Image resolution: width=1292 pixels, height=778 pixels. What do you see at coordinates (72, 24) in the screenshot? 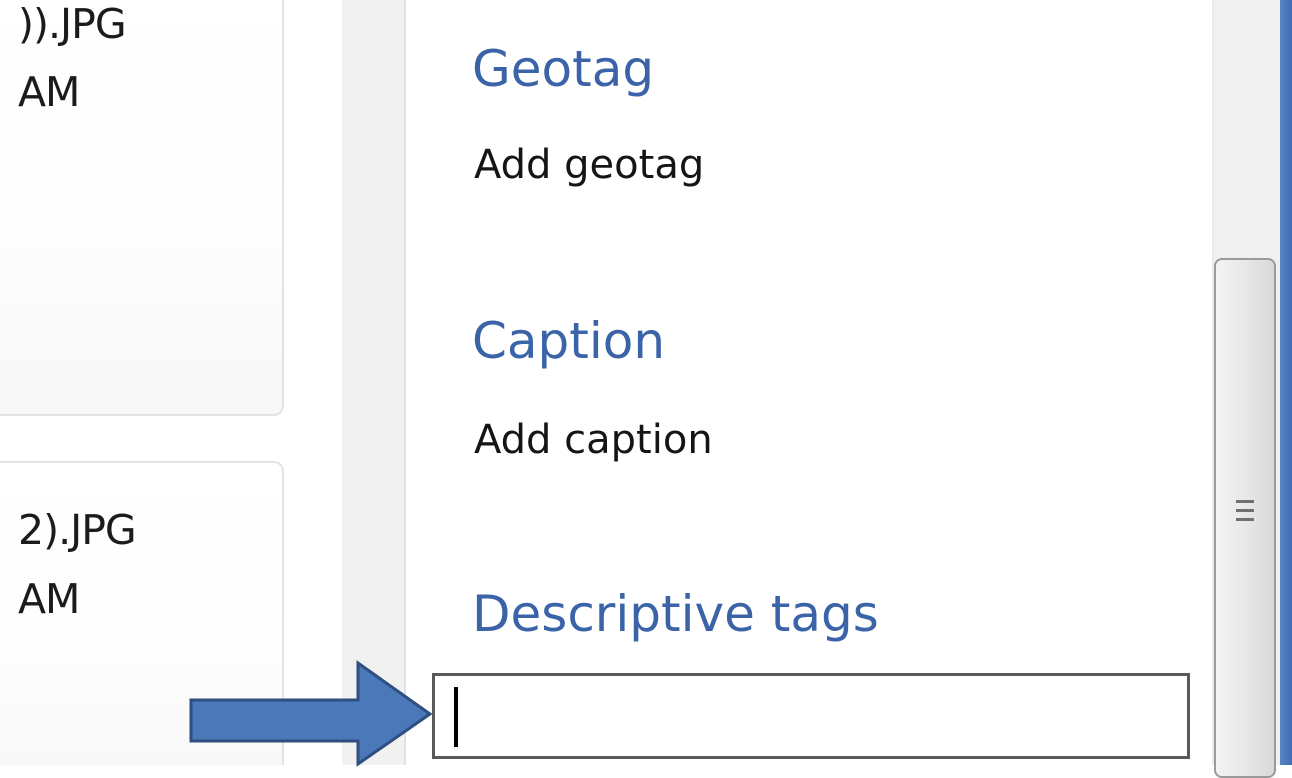
I see `thumbnail-filename: )).JPG` at bounding box center [72, 24].